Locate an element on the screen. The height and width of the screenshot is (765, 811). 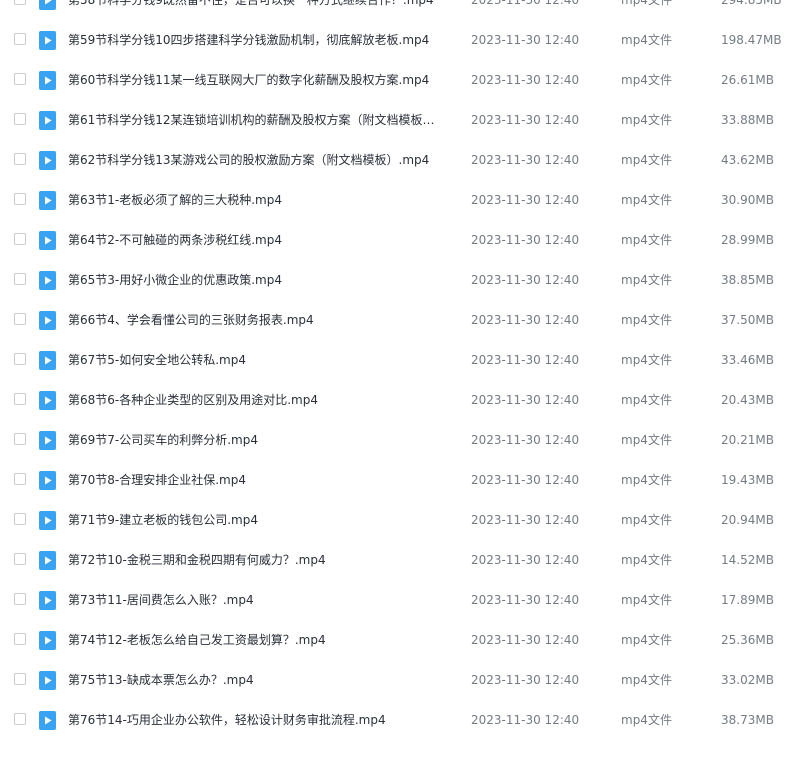
file-name: 第65节3-用好小微企业的优惠政策.mp4 is located at coordinates (257, 280).